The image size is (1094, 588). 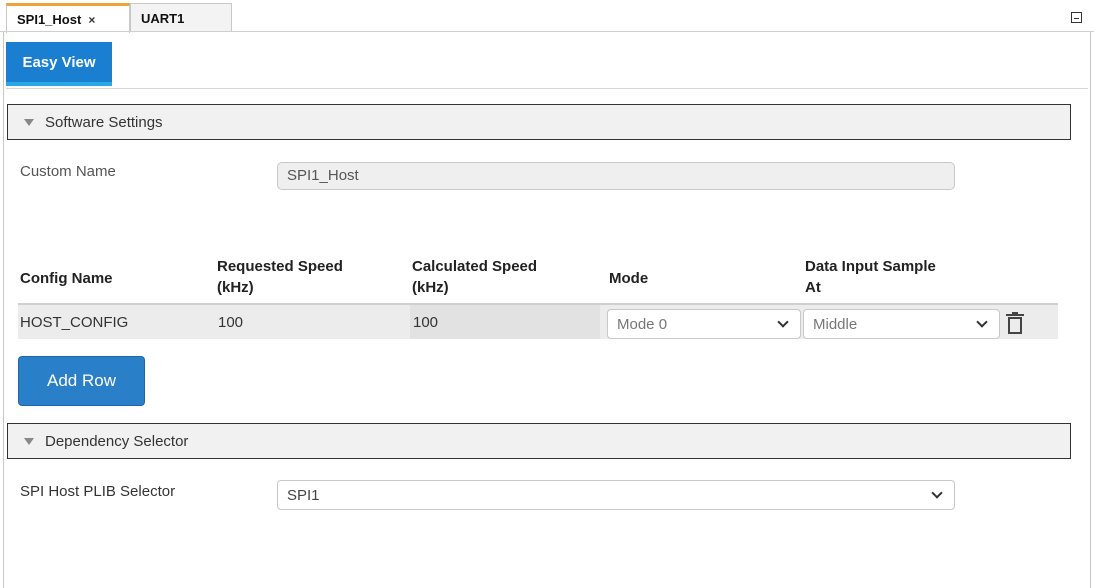 What do you see at coordinates (280, 277) in the screenshot?
I see `column-header-requested-speed: Requested Speed (kHz)` at bounding box center [280, 277].